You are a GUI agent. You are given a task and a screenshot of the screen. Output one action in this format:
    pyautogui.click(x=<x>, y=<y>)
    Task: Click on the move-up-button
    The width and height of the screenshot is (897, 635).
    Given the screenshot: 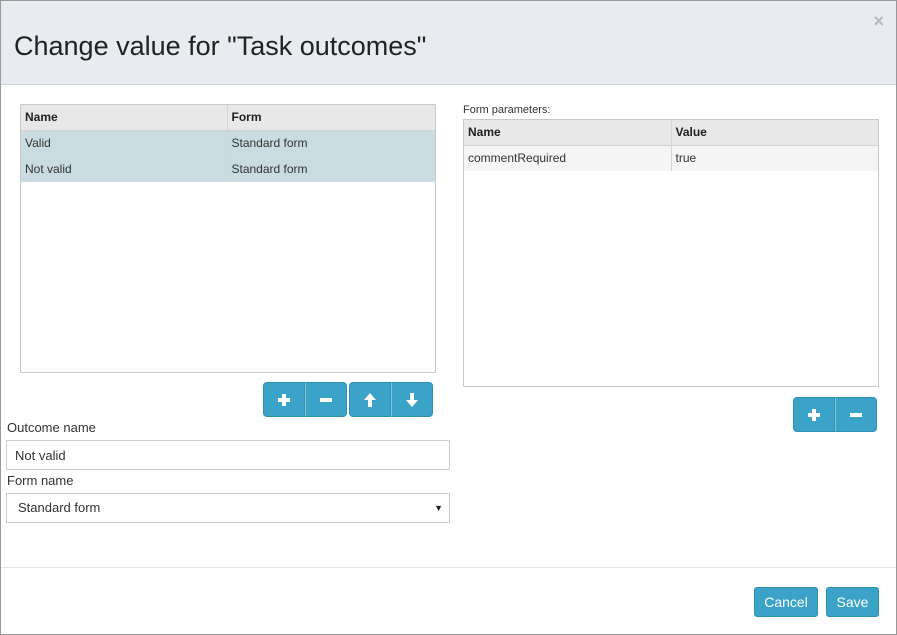 What is the action you would take?
    pyautogui.click(x=370, y=399)
    